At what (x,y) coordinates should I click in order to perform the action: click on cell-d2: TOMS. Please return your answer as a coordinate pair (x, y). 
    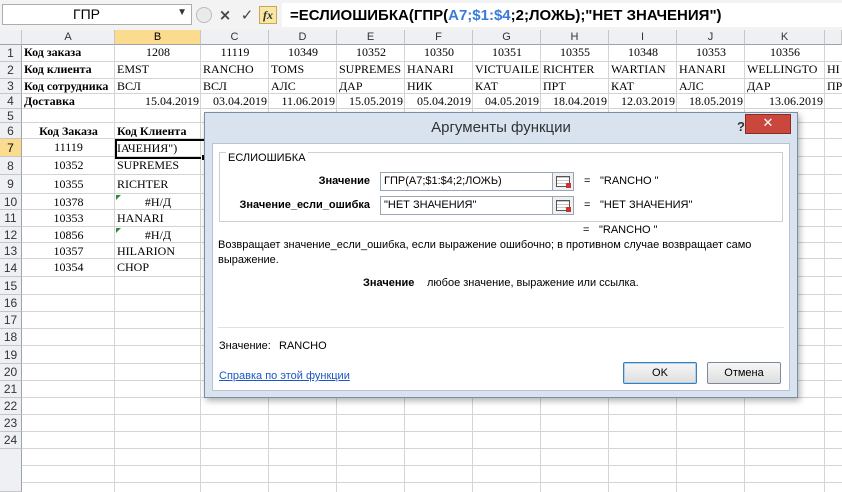
    Looking at the image, I should click on (303, 70).